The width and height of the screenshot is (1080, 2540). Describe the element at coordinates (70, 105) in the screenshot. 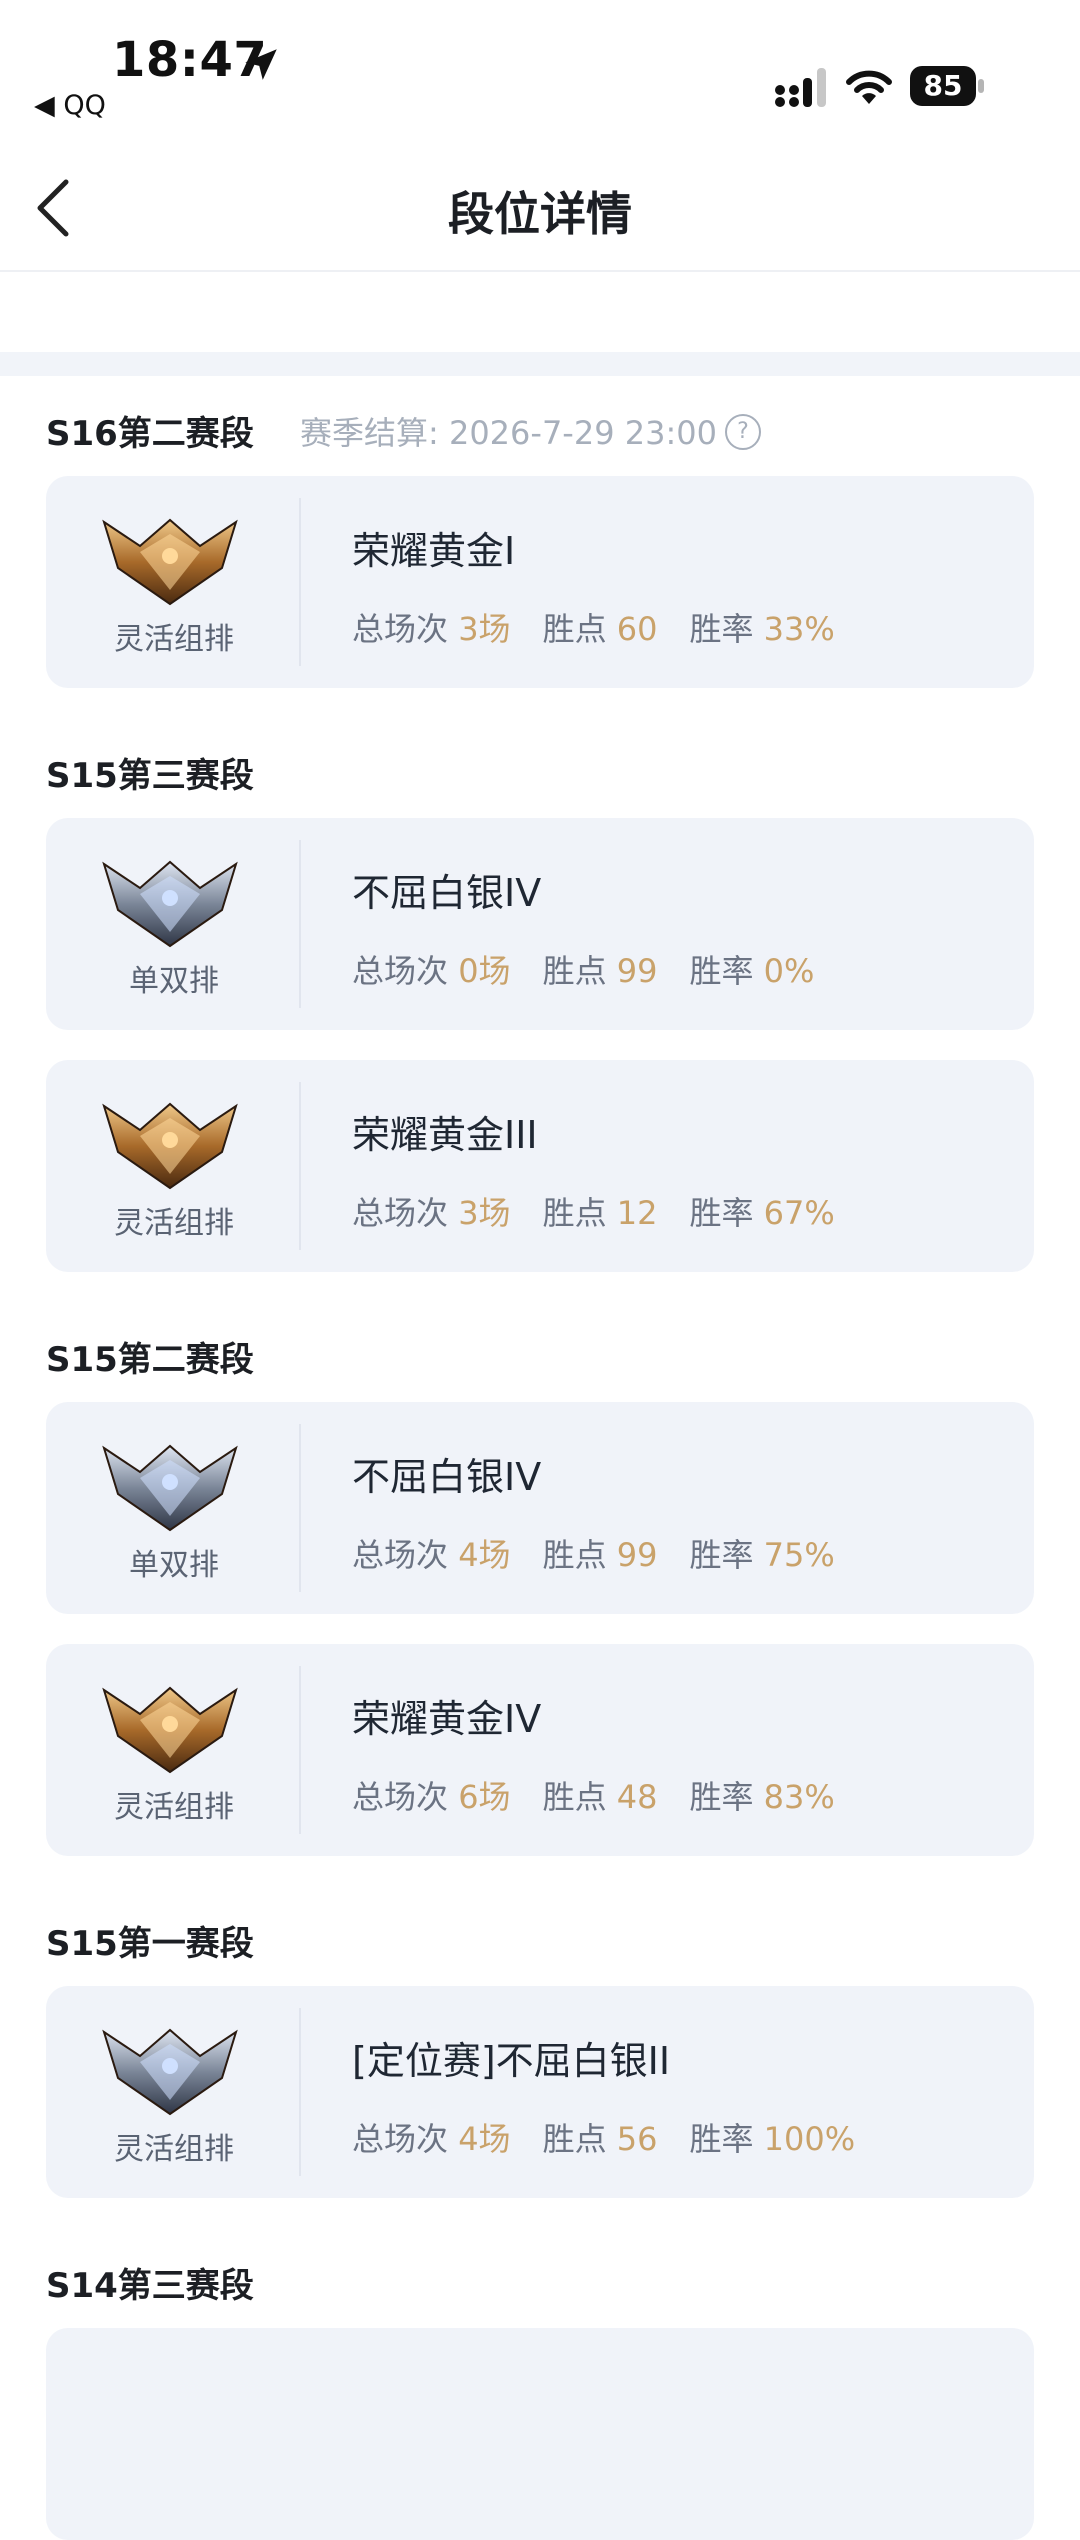

I see `back-to-app-link: ◀ QQ` at that location.